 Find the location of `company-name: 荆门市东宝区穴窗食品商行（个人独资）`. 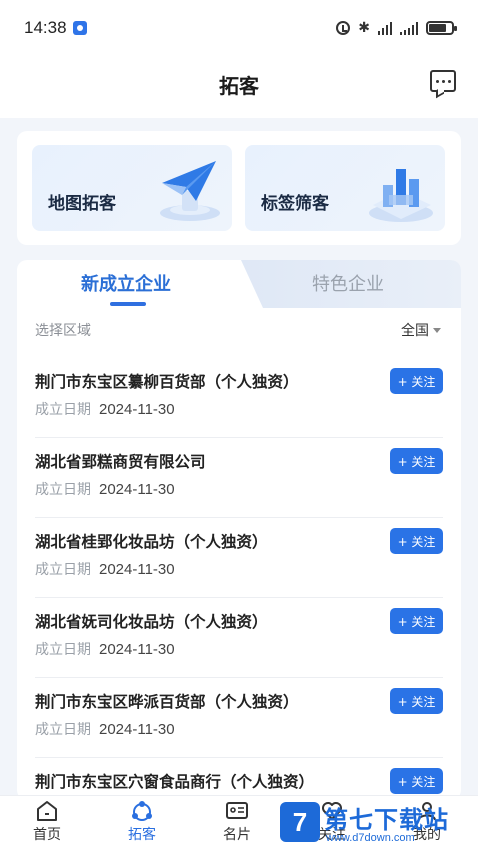

company-name: 荆门市东宝区穴窗食品商行（个人独资） is located at coordinates (175, 782).